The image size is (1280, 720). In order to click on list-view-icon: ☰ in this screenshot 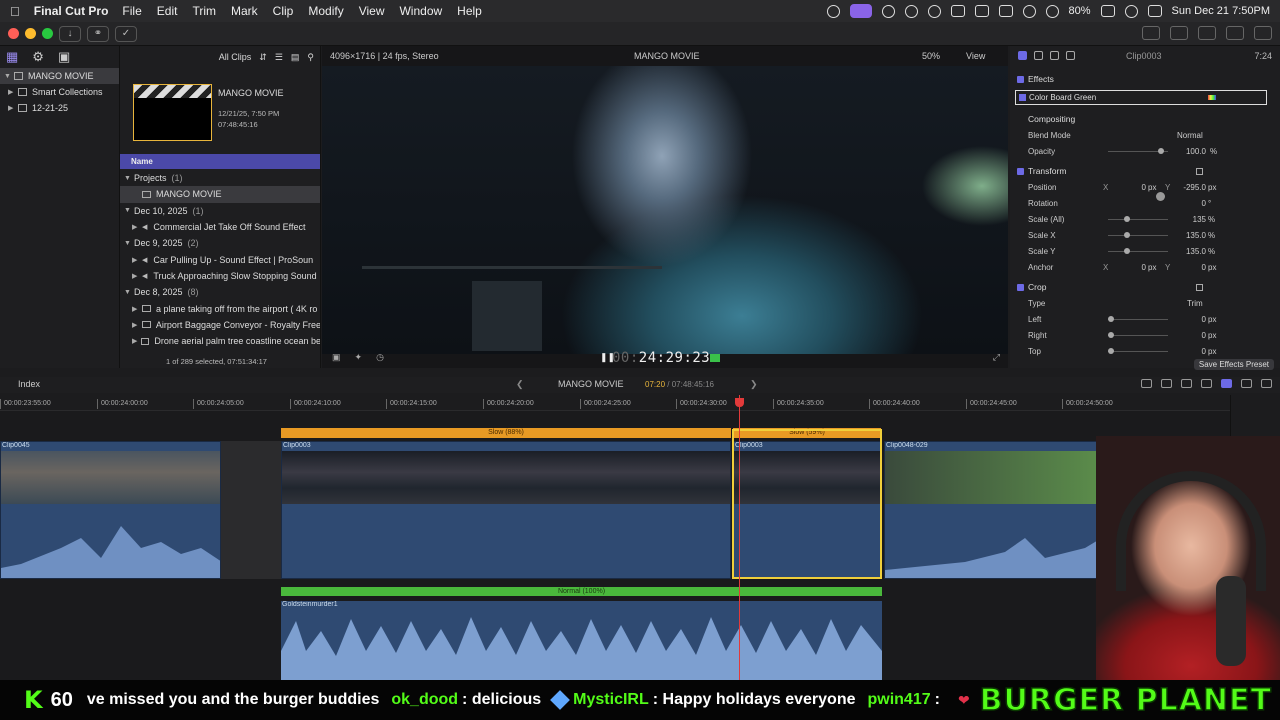, I will do `click(279, 57)`.